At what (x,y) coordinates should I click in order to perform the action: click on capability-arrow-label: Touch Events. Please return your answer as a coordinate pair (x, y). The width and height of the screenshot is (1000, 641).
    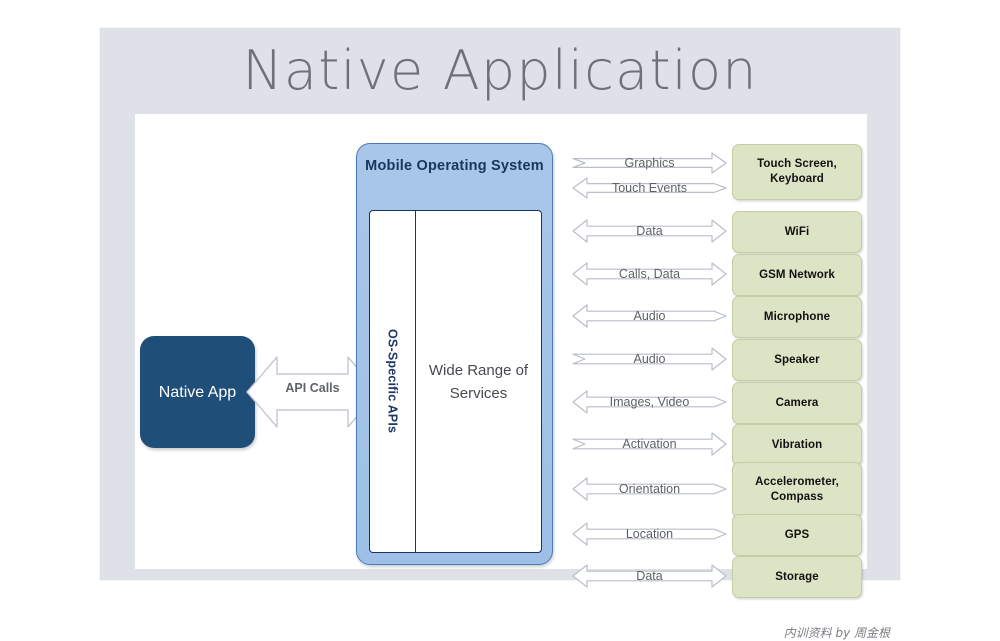
    Looking at the image, I should click on (649, 188).